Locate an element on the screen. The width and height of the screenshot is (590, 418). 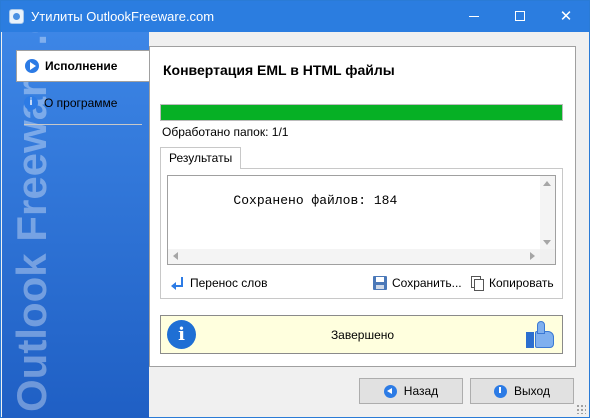
copy-label: Копировать is located at coordinates (521, 283).